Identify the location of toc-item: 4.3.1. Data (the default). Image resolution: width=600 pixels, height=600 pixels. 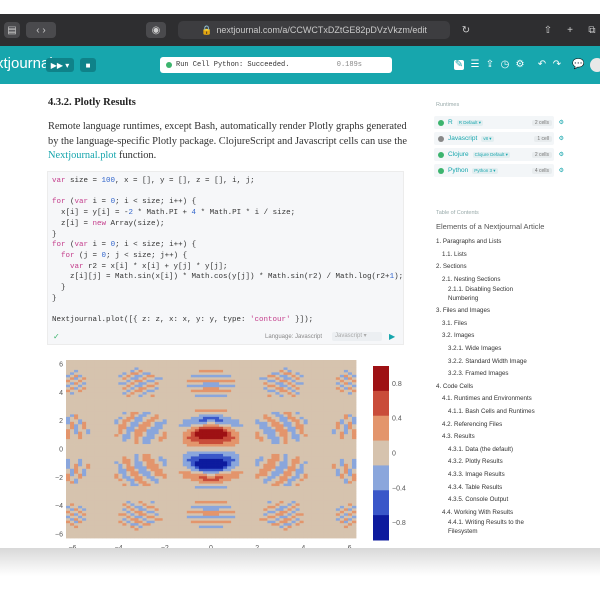
(518, 450).